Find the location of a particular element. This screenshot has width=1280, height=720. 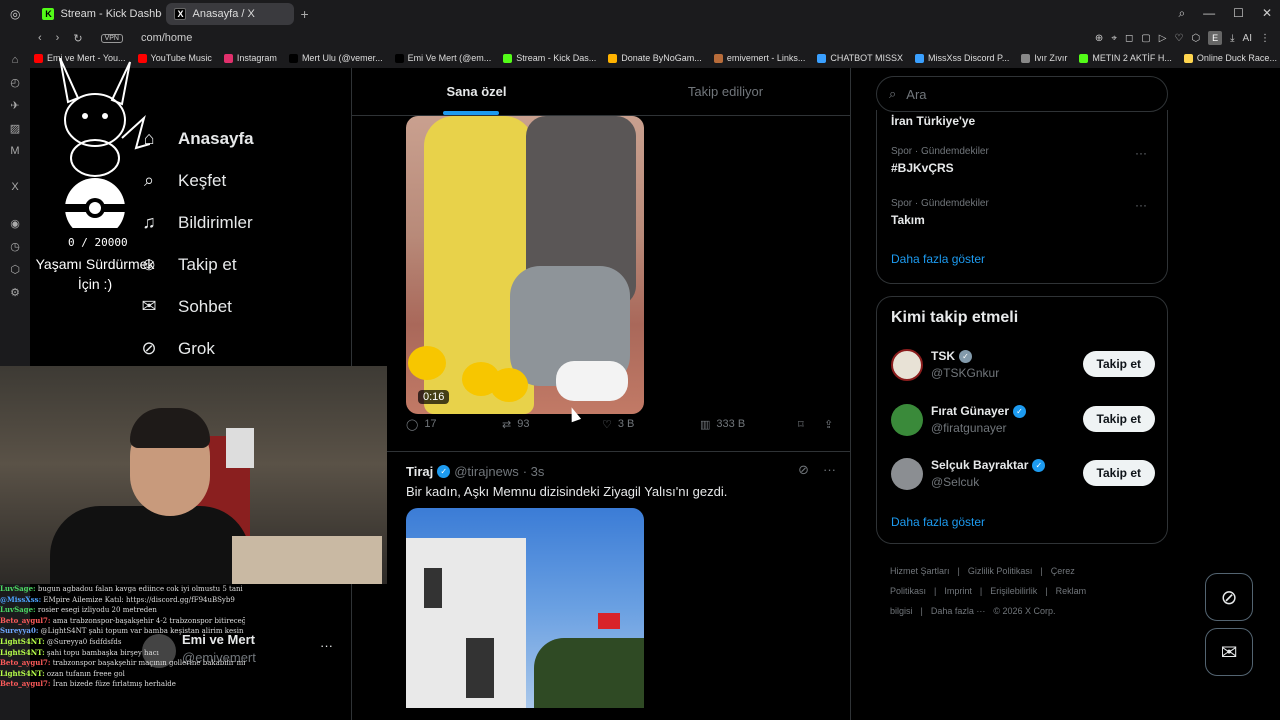

ai-icon: AI is located at coordinates (1247, 38).